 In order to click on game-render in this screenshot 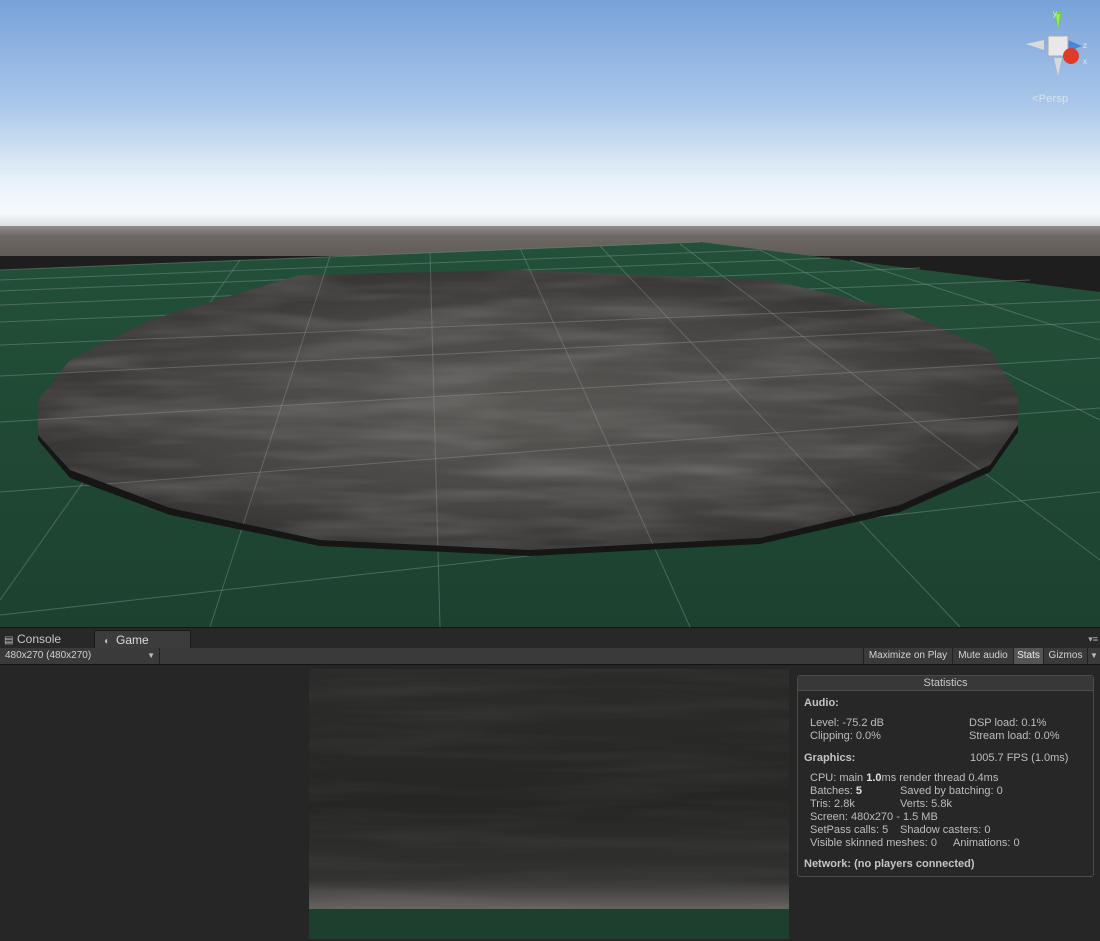, I will do `click(549, 804)`.